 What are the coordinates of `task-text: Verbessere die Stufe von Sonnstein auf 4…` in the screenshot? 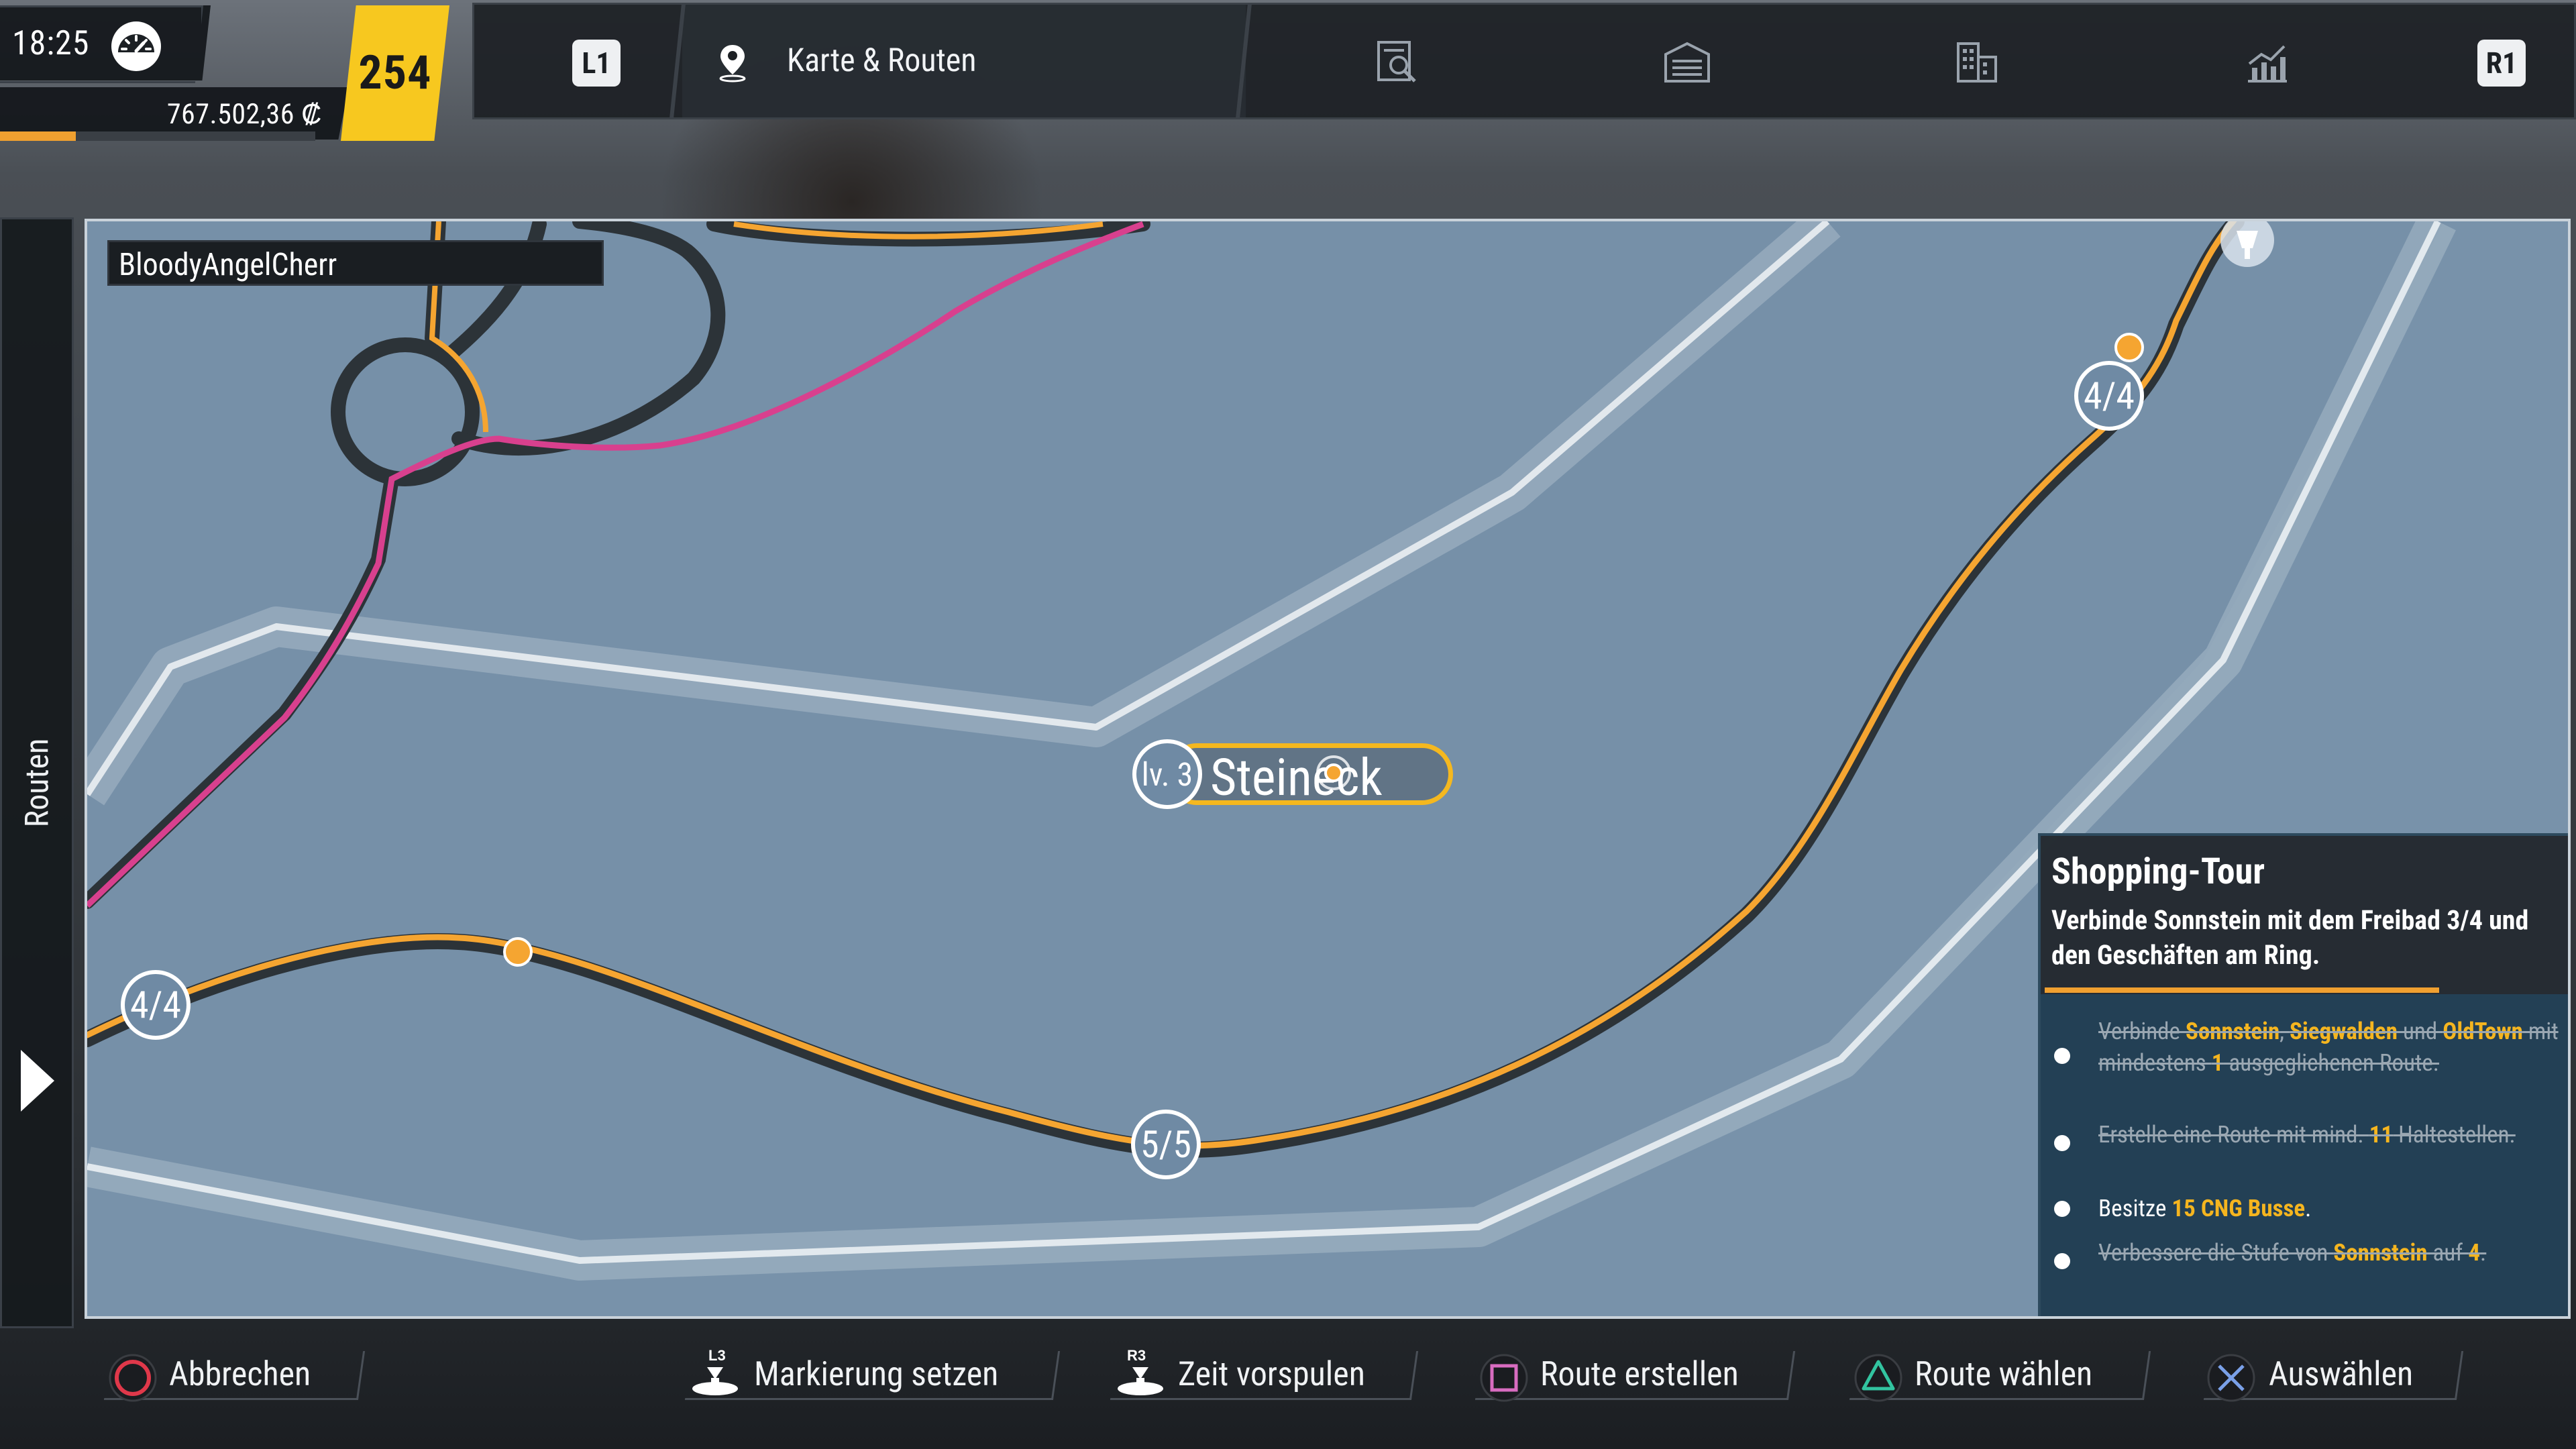 It's located at (2292, 1253).